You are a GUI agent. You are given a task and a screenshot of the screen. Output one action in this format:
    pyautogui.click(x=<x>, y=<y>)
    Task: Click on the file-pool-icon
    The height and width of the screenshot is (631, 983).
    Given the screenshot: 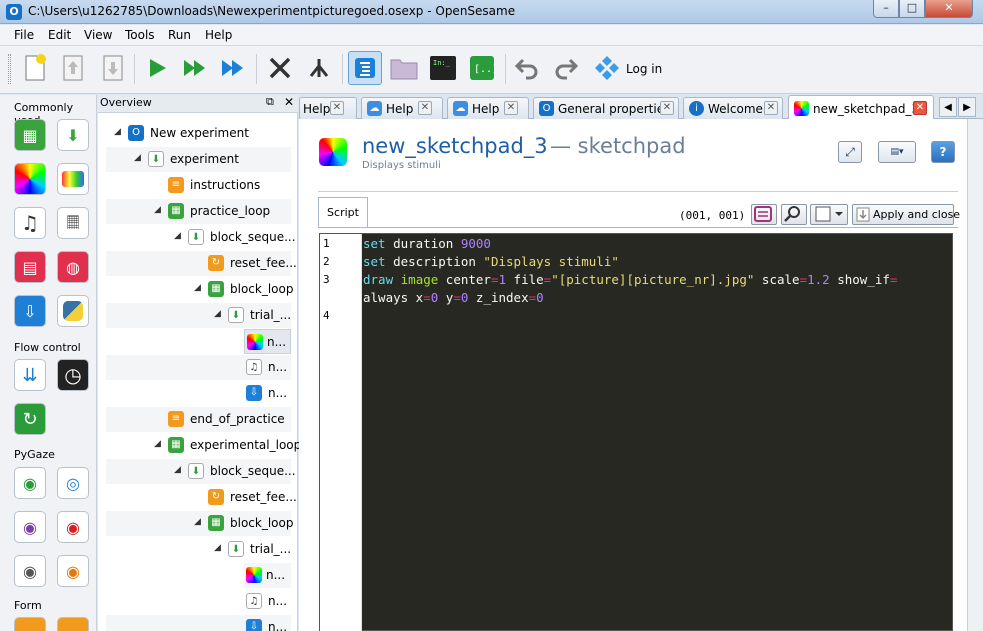 What is the action you would take?
    pyautogui.click(x=404, y=68)
    